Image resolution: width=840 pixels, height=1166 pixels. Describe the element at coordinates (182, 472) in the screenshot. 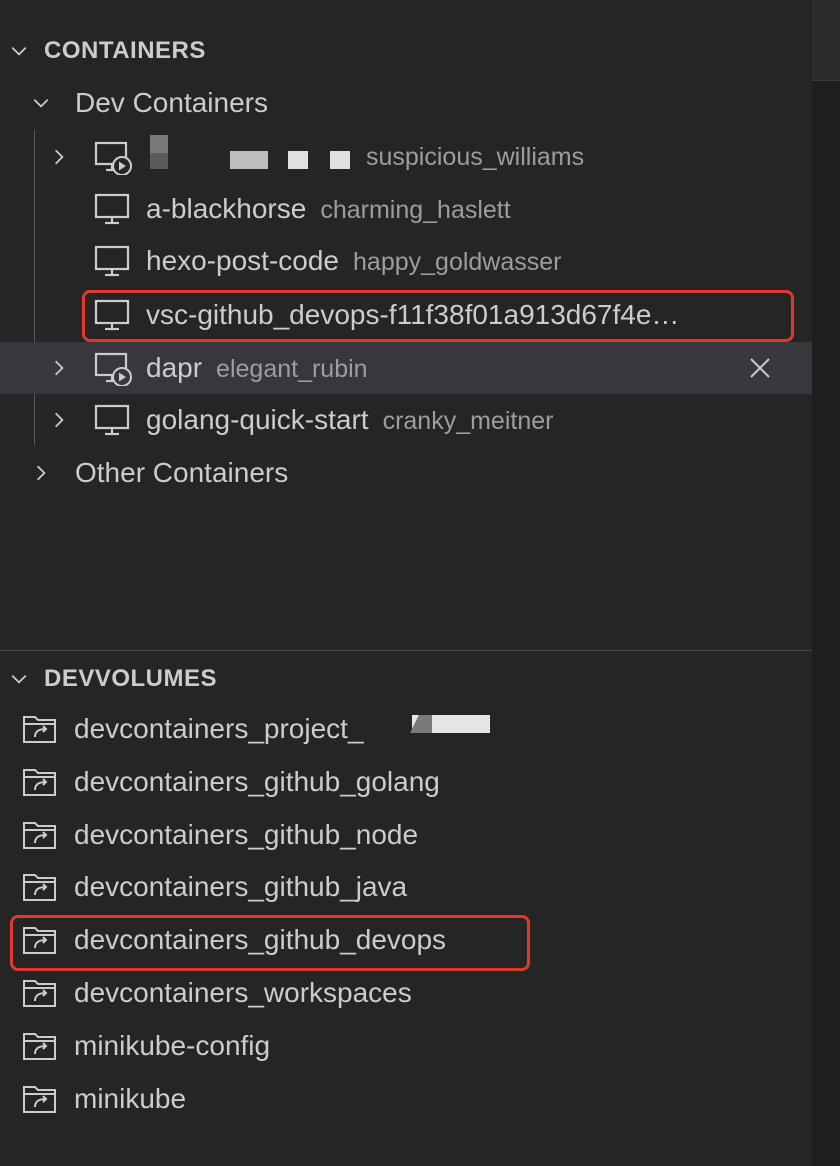

I see `group-label: Other Containers` at that location.